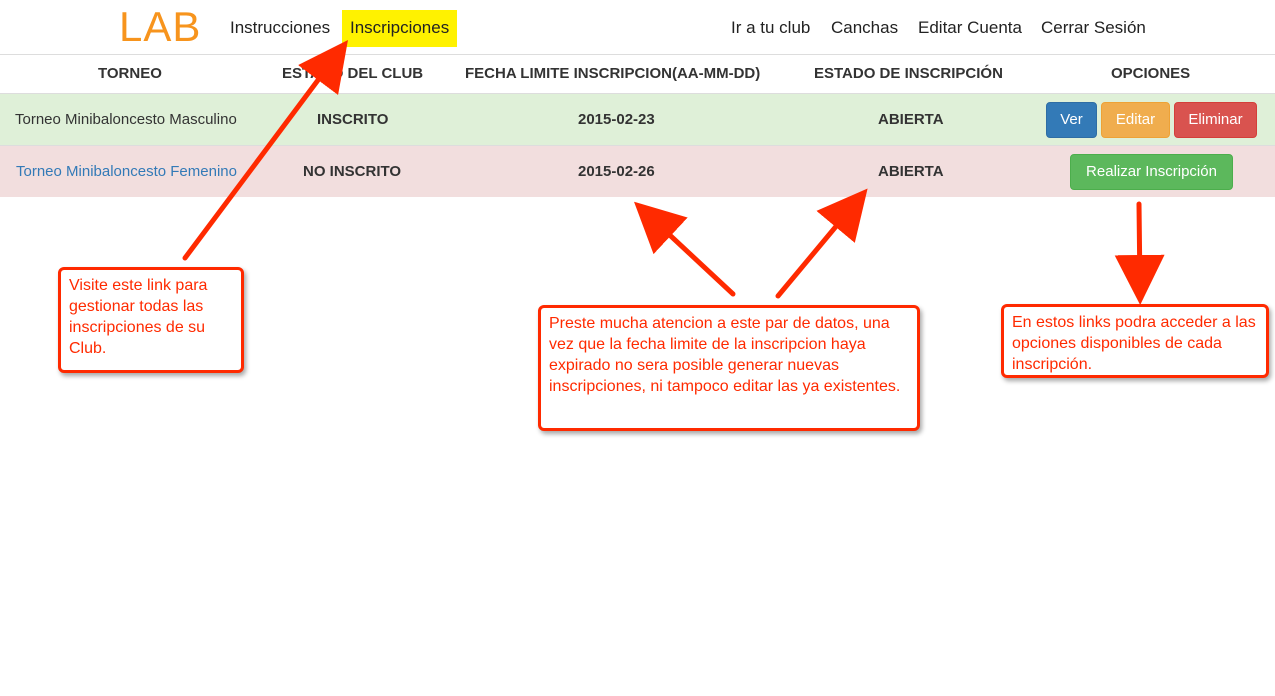 The width and height of the screenshot is (1275, 696). Describe the element at coordinates (280, 28) in the screenshot. I see `nav-instrucciones: Instrucciones` at that location.